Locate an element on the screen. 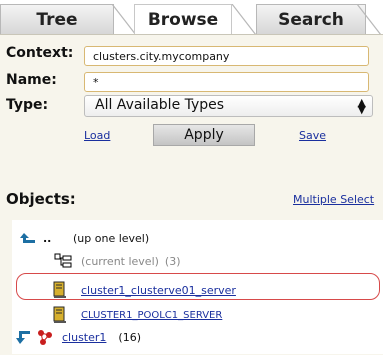 The height and width of the screenshot is (355, 383). tree-node-icon is located at coordinates (63, 260).